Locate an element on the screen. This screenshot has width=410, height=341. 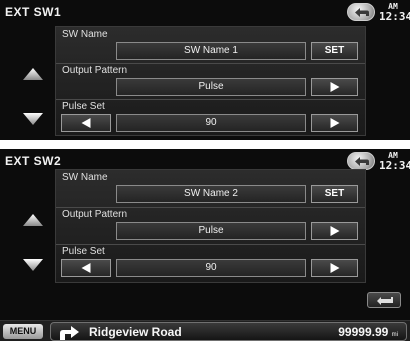
screen-title: EXT SW2 is located at coordinates (33, 161).